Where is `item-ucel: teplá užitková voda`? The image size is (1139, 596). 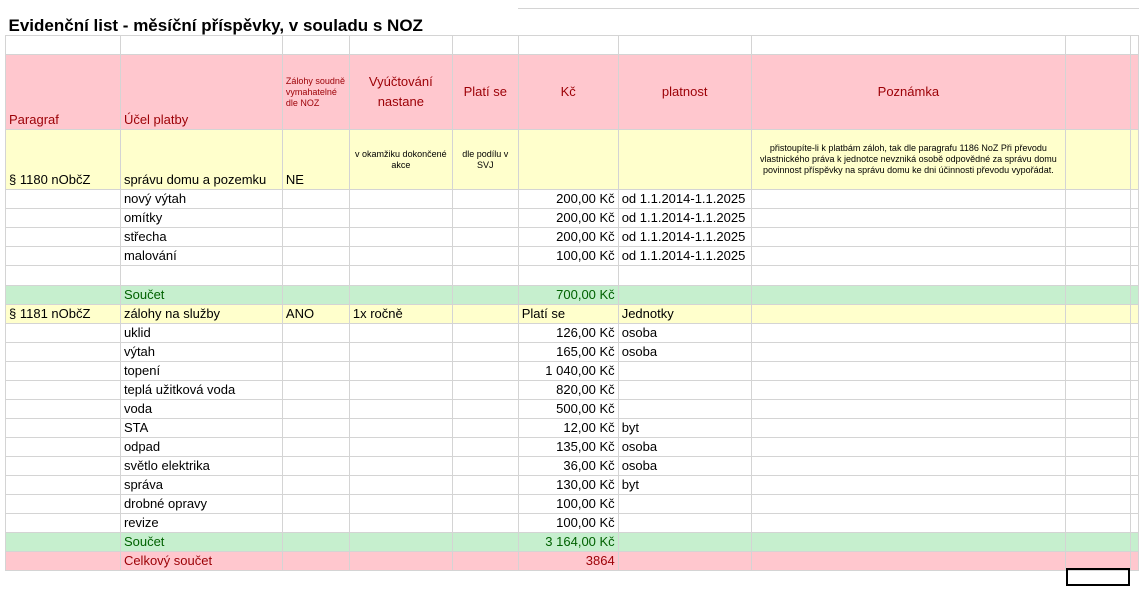
item-ucel: teplá užitková voda is located at coordinates (201, 390).